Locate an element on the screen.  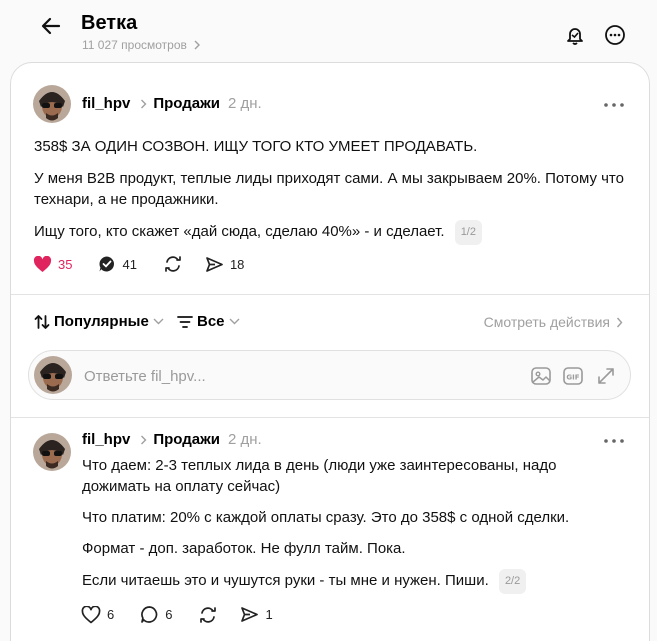
attach-gif-button: GIF is located at coordinates (573, 376).